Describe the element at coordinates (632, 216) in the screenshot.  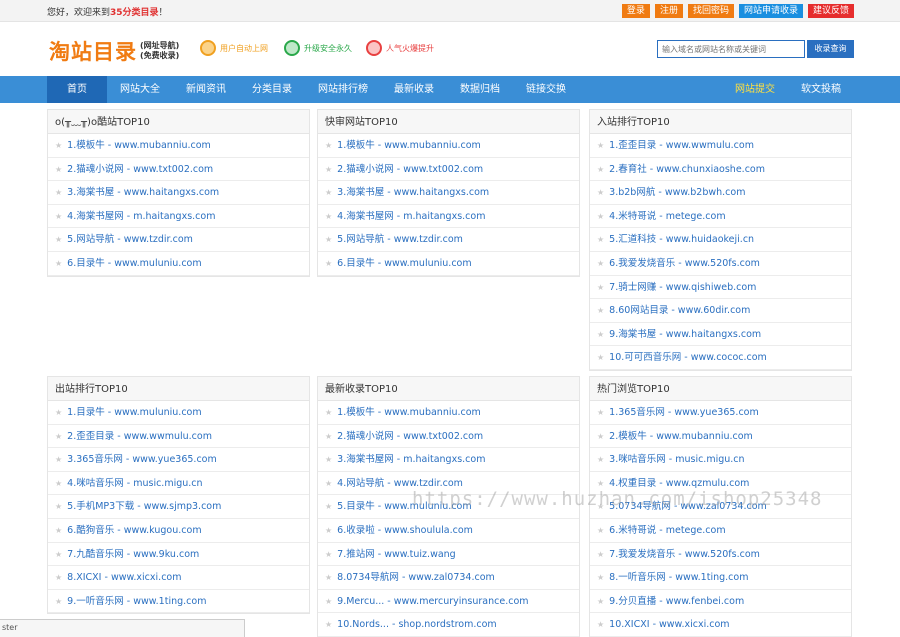
I see `site-name-link: 4.米特哥说` at that location.